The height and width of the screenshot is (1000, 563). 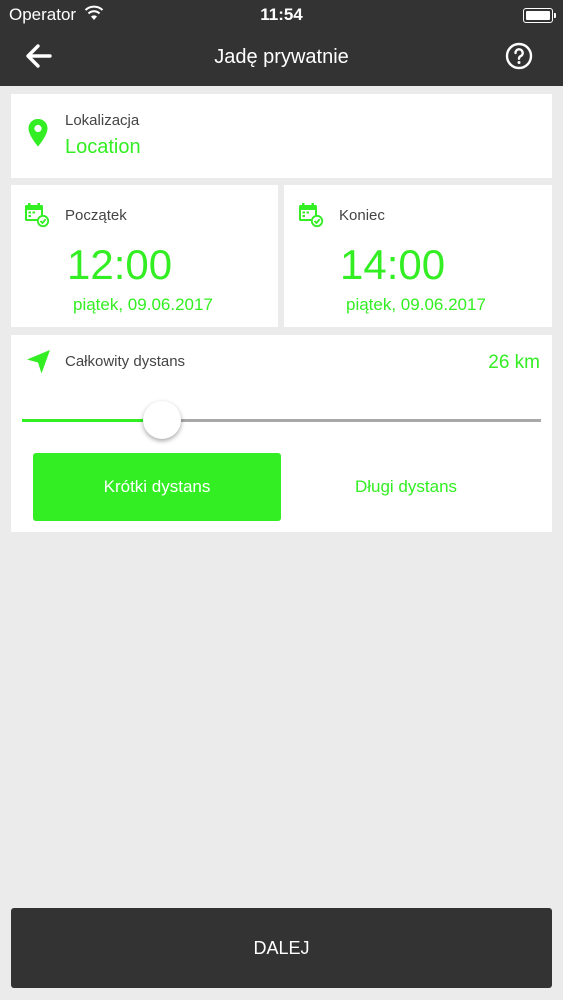 What do you see at coordinates (281, 136) in the screenshot?
I see `location-card: Lokalizacja Location` at bounding box center [281, 136].